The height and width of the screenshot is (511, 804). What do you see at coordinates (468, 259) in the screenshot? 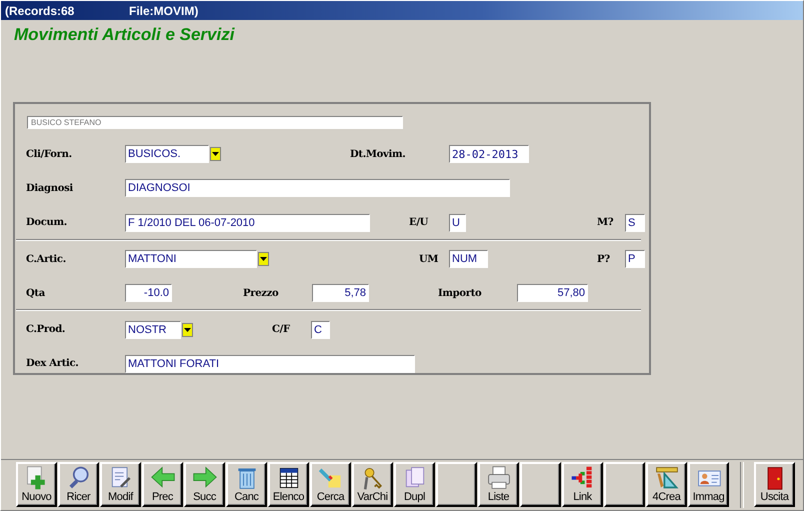
I see `text-field: NUM` at bounding box center [468, 259].